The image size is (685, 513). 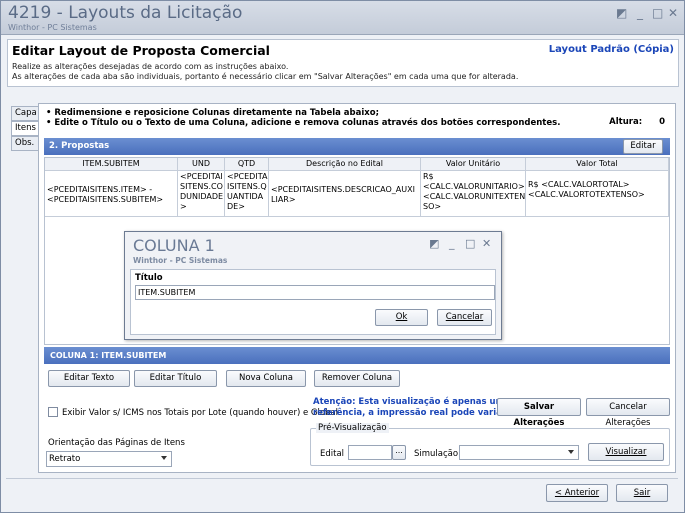 I want to click on visualize-button: Visualizar, so click(x=626, y=452).